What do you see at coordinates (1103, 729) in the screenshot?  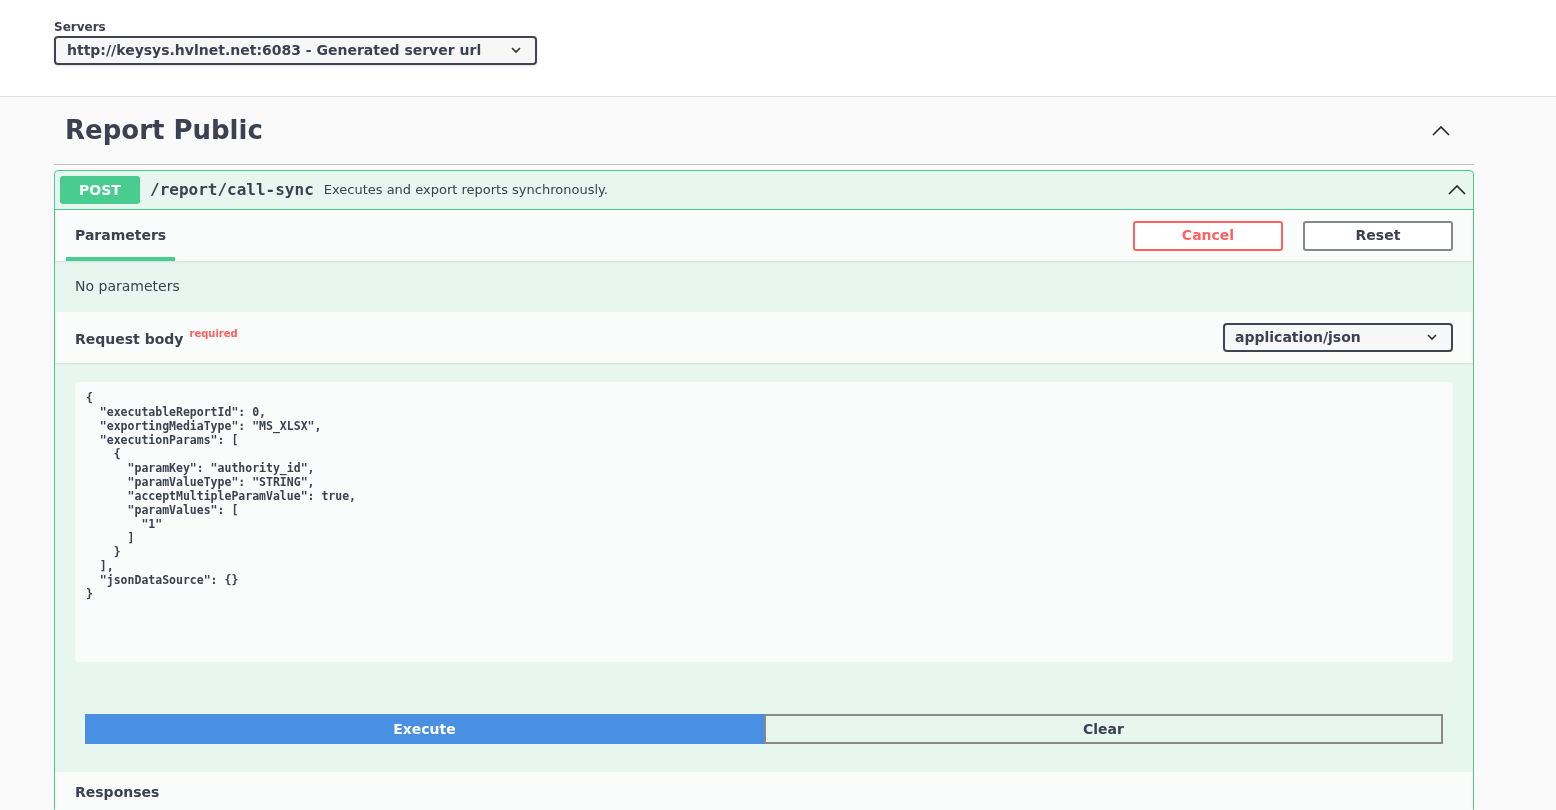 I see `clear-button: Clear` at bounding box center [1103, 729].